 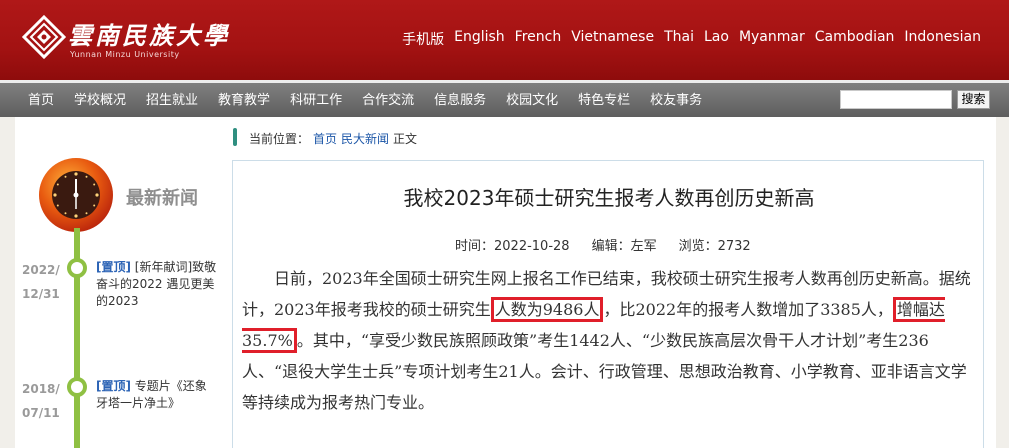 I want to click on lang-link-thai: Thai, so click(x=679, y=39).